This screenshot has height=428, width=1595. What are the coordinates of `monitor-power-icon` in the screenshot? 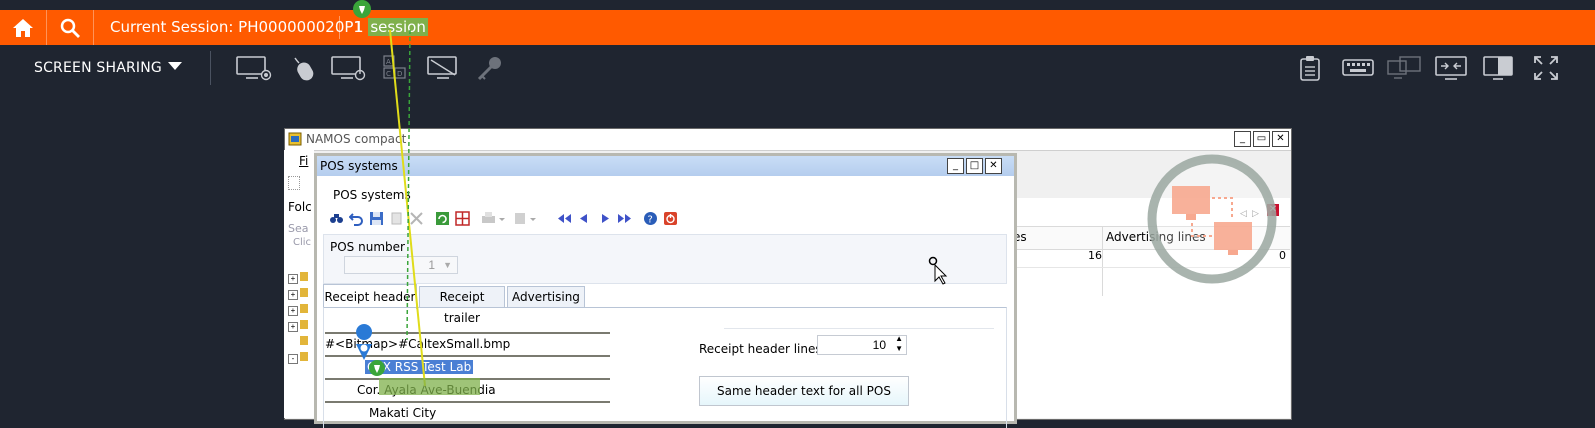 It's located at (349, 68).